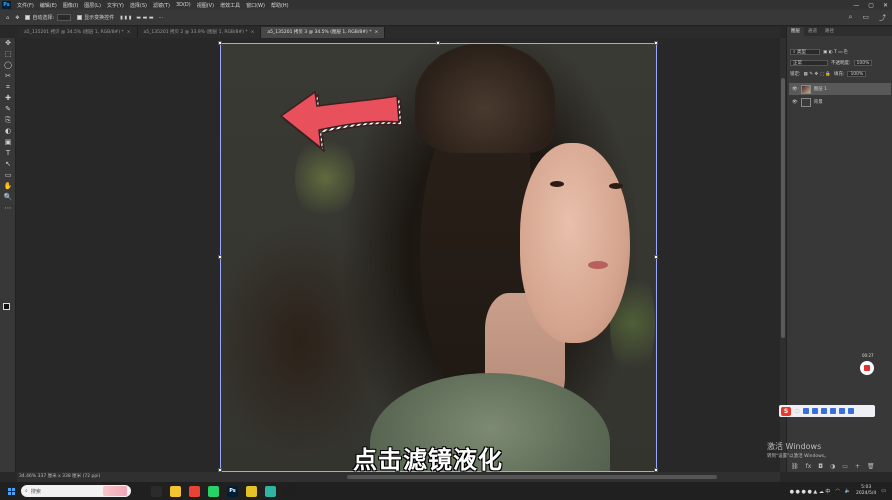  I want to click on move-tool-preset-icon: ✥, so click(17, 18).